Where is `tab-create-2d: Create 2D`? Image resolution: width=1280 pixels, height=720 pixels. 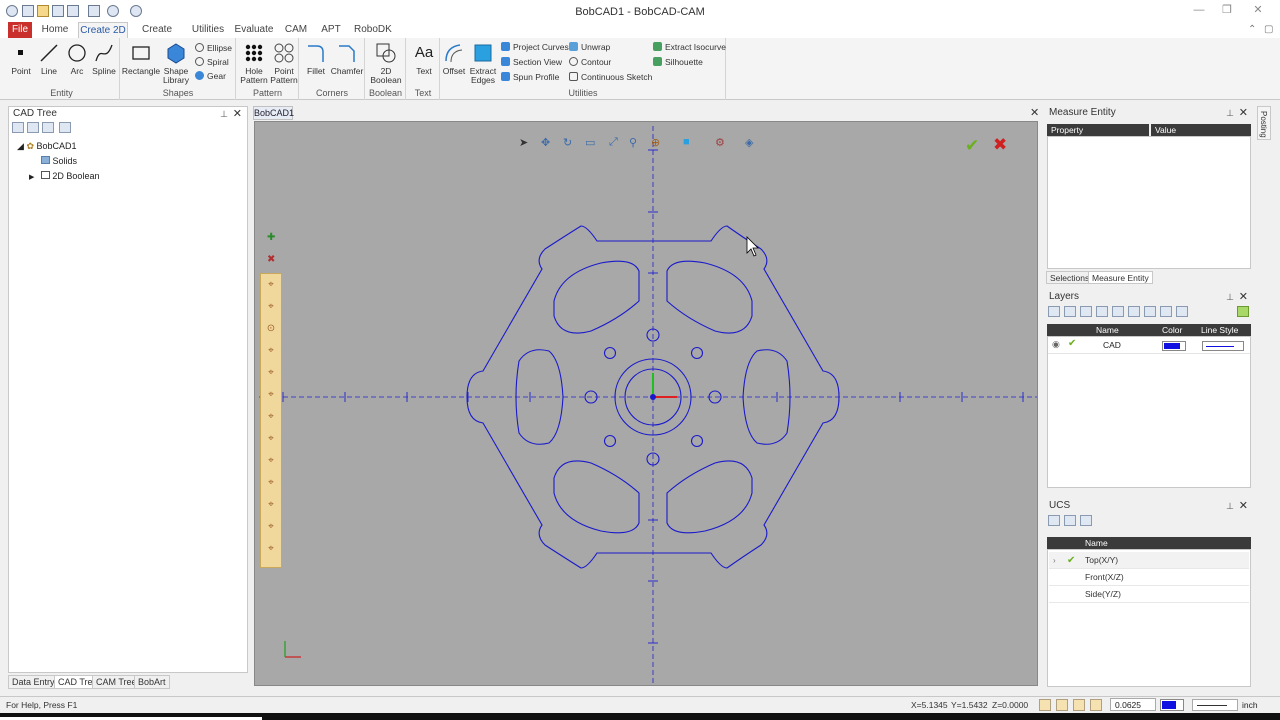 tab-create-2d: Create 2D is located at coordinates (103, 30).